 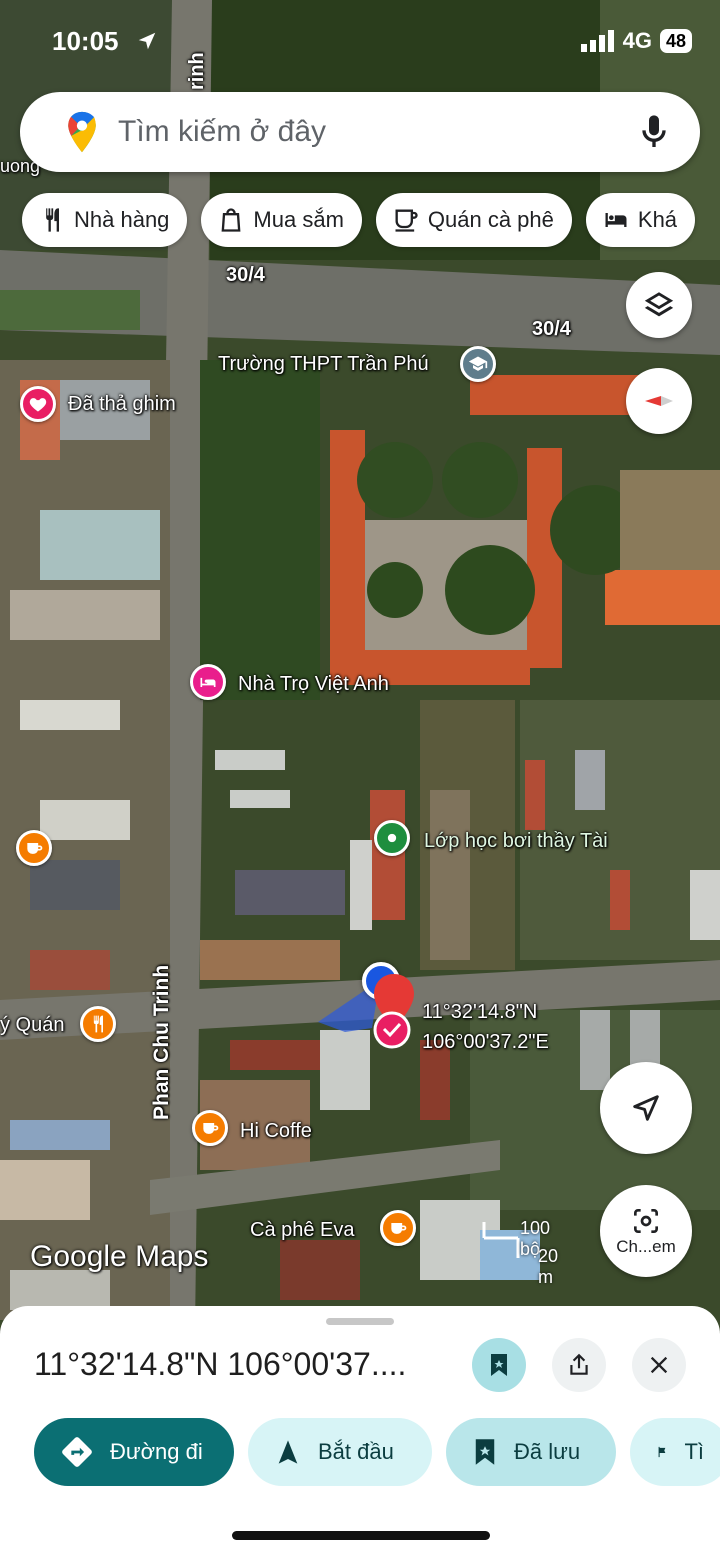 I want to click on chip-coffee: Quán cà phê, so click(x=473, y=220).